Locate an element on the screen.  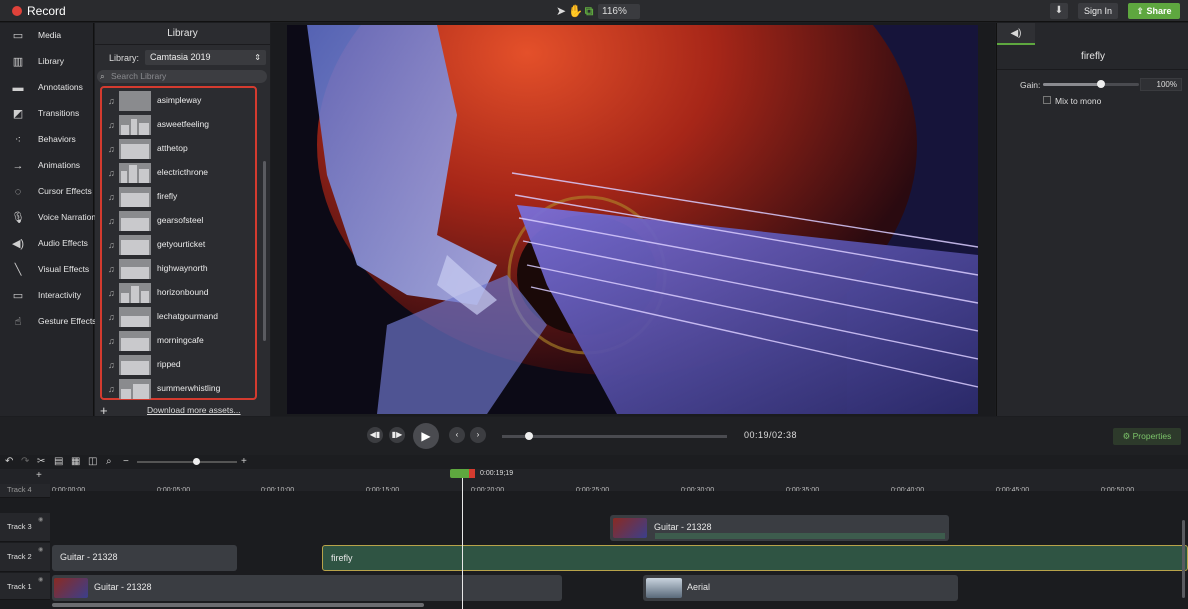
speaker-icon: ◀) is located at coordinates (18, 244).